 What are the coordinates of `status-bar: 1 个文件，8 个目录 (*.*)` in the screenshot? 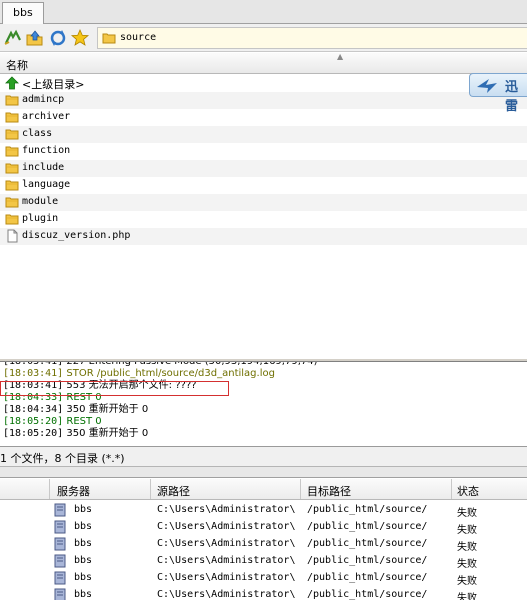 It's located at (263, 456).